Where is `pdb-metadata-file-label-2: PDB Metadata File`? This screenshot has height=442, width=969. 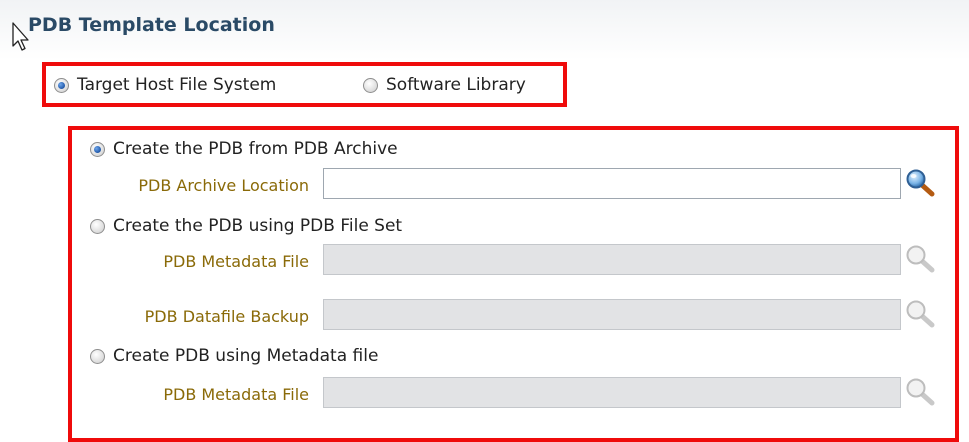 pdb-metadata-file-label-2: PDB Metadata File is located at coordinates (236, 394).